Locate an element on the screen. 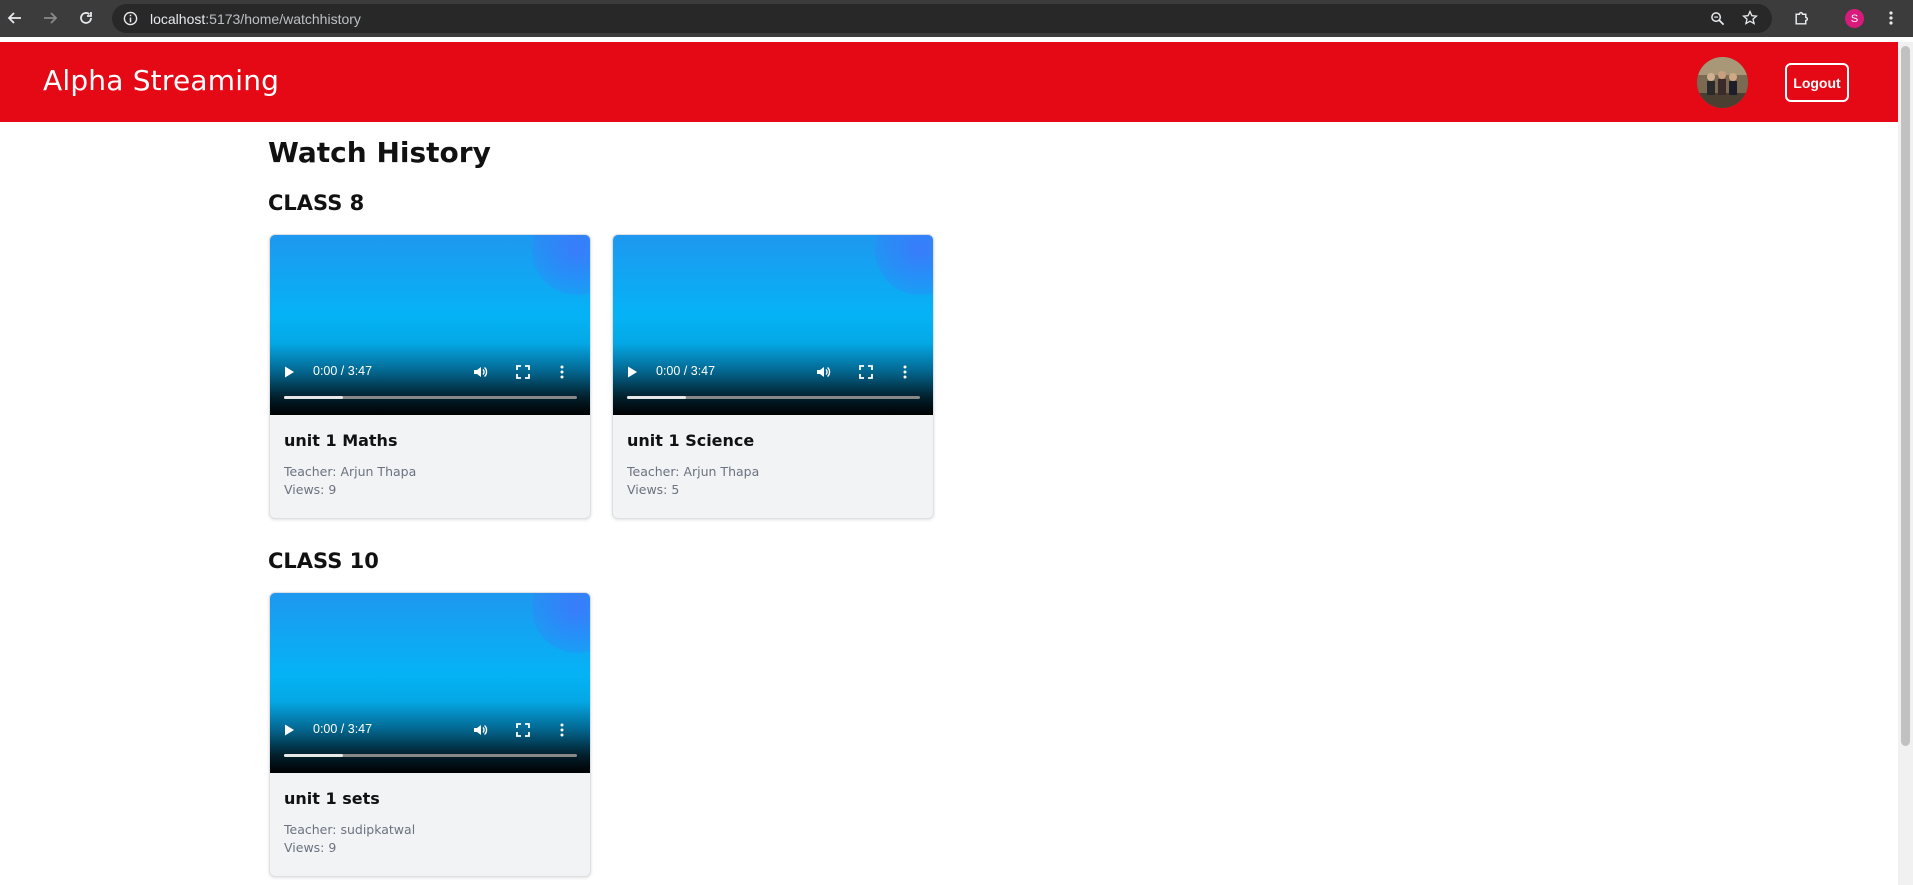 The width and height of the screenshot is (1913, 885). page-title: Watch History is located at coordinates (379, 152).